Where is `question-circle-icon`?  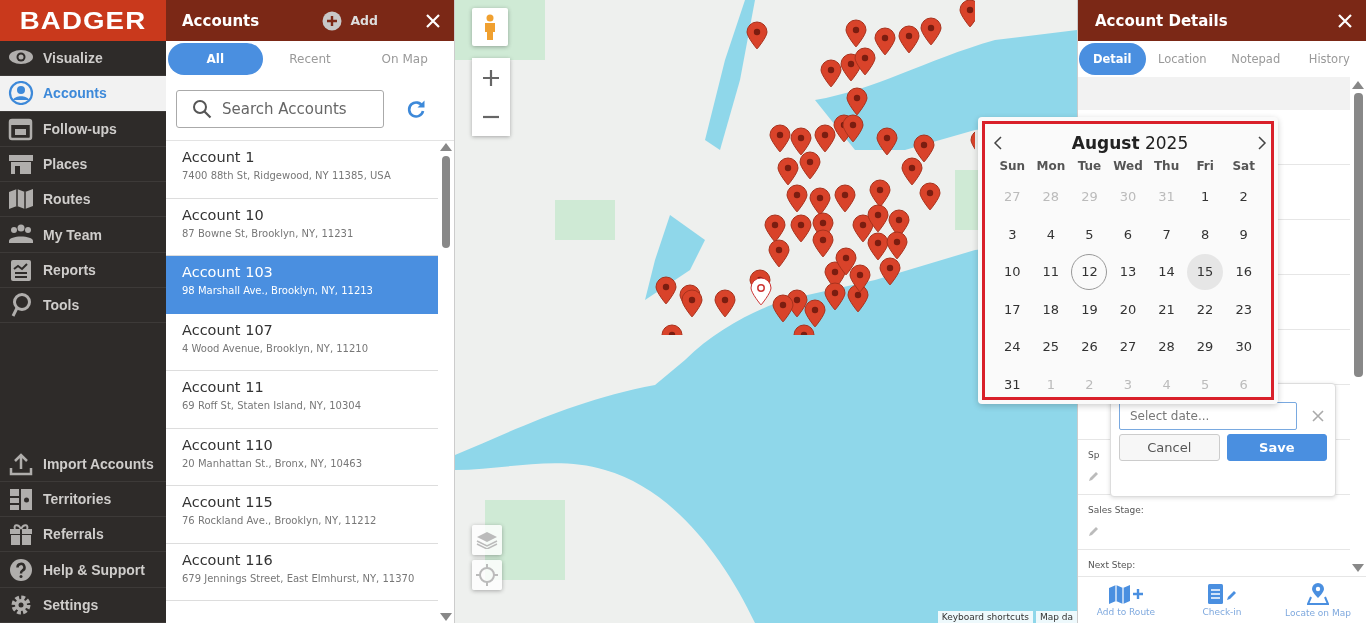
question-circle-icon is located at coordinates (21, 569).